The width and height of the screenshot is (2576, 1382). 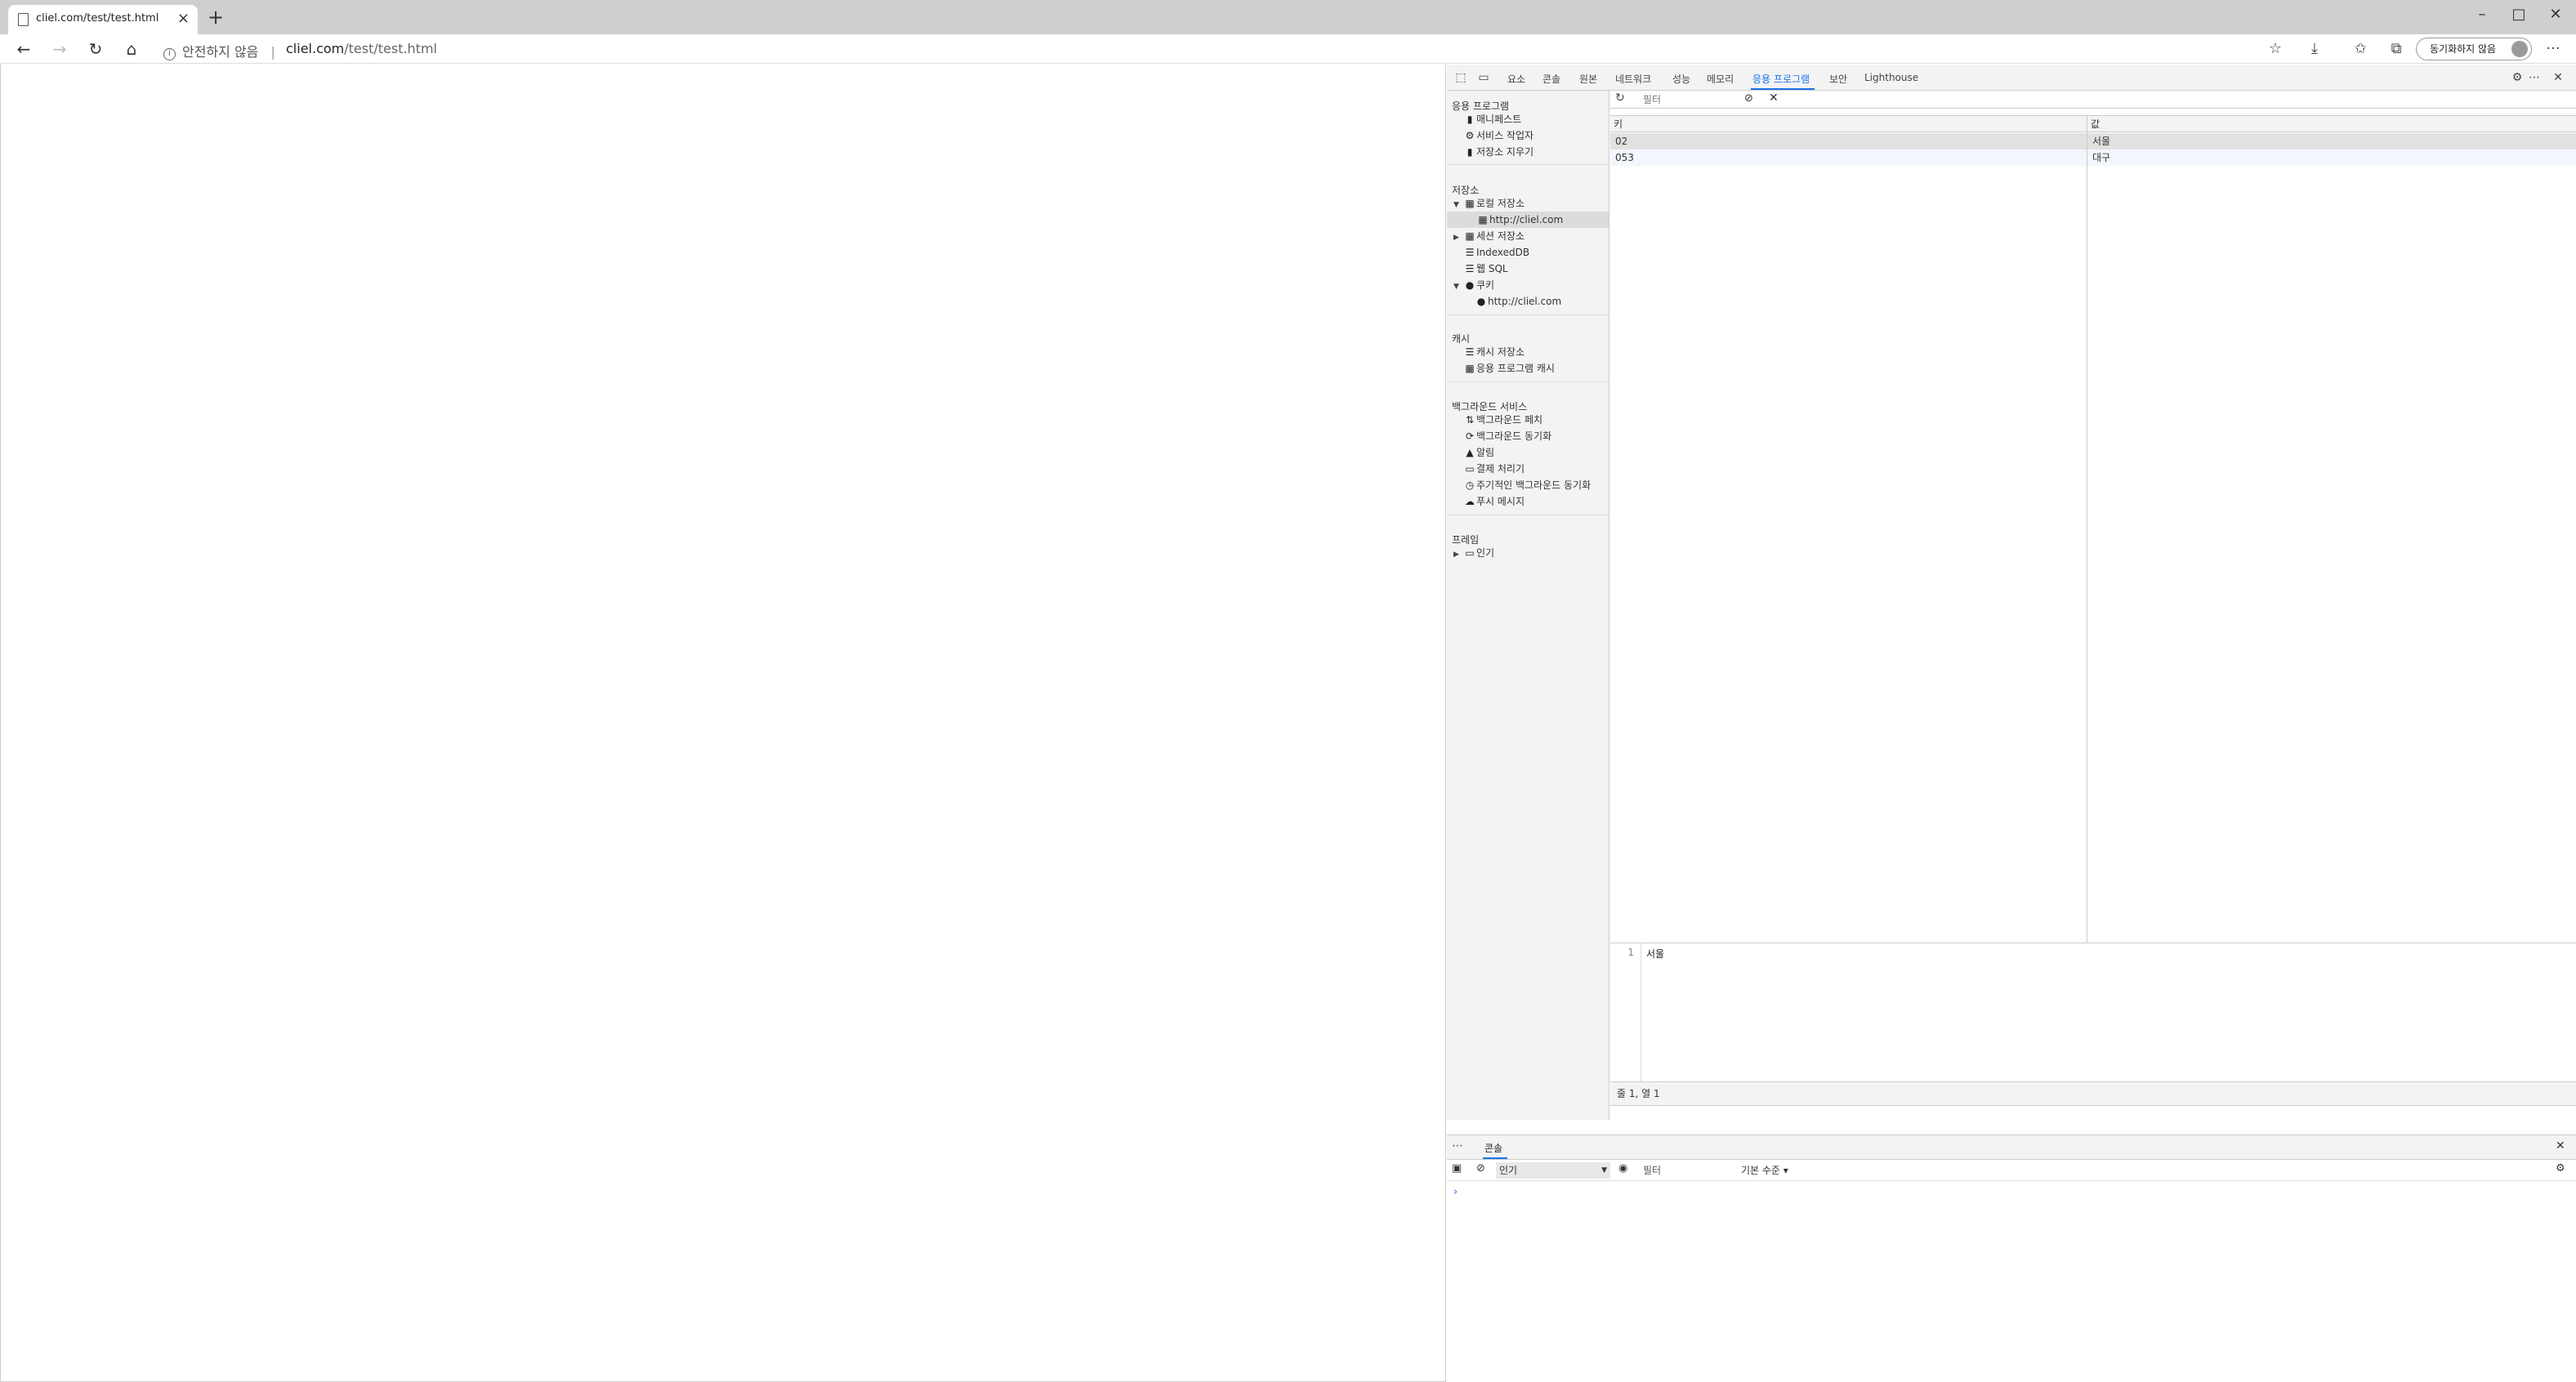 I want to click on sidebar-item-service-workers: ⚙ 서비스 작업자, so click(x=1499, y=135).